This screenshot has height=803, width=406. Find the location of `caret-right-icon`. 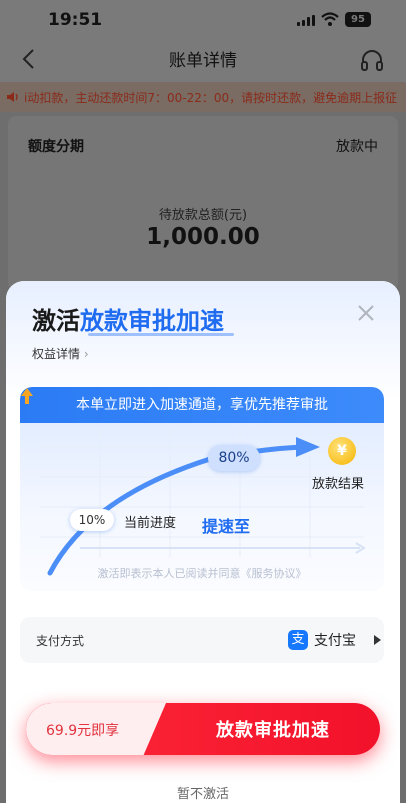

caret-right-icon is located at coordinates (377, 640).